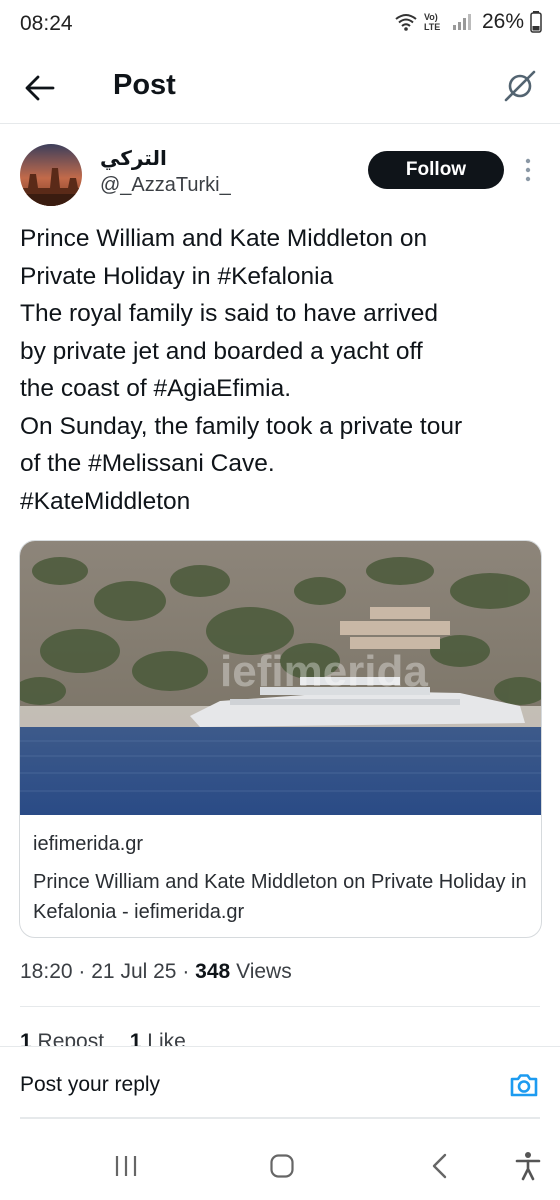 Image resolution: width=560 pixels, height=1200 pixels. I want to click on reposts-count: 1, so click(26, 1038).